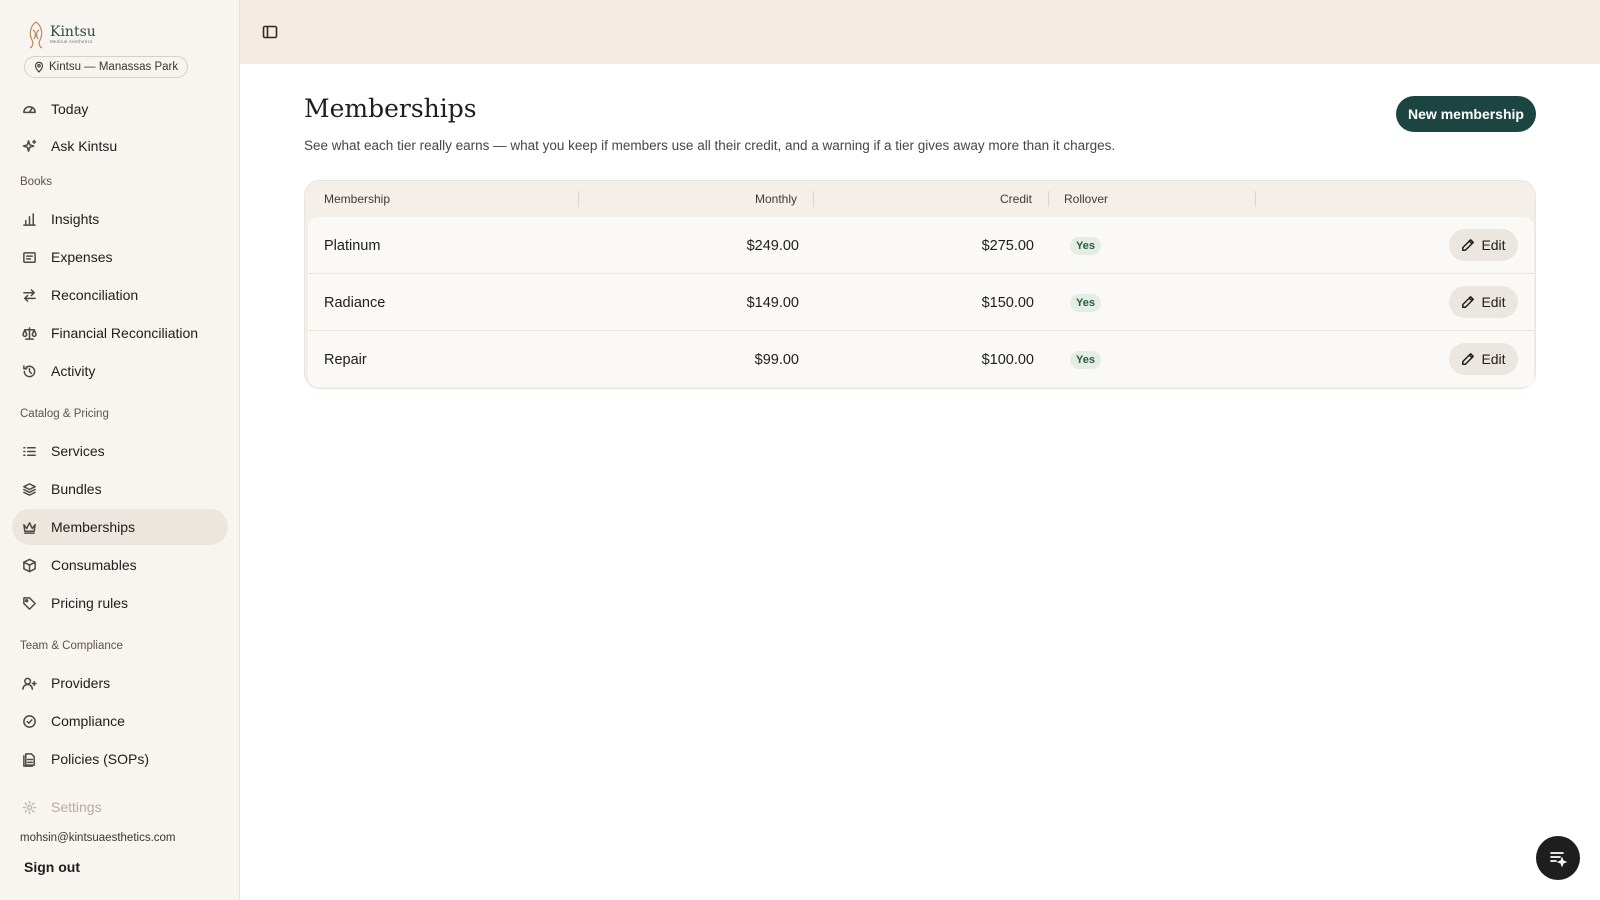 The height and width of the screenshot is (900, 1600). I want to click on top-bar, so click(920, 32).